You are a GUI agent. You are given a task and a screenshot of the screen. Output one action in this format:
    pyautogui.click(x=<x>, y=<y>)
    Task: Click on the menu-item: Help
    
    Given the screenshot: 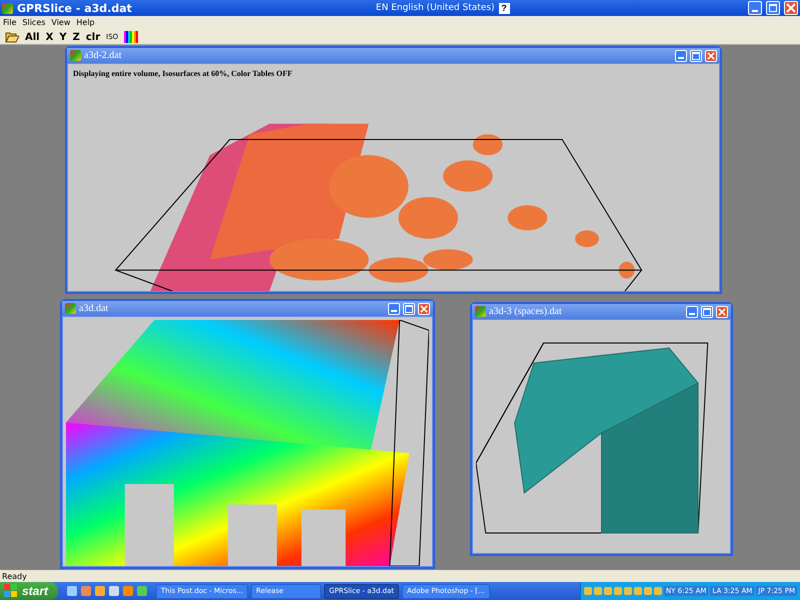 What is the action you would take?
    pyautogui.click(x=85, y=23)
    